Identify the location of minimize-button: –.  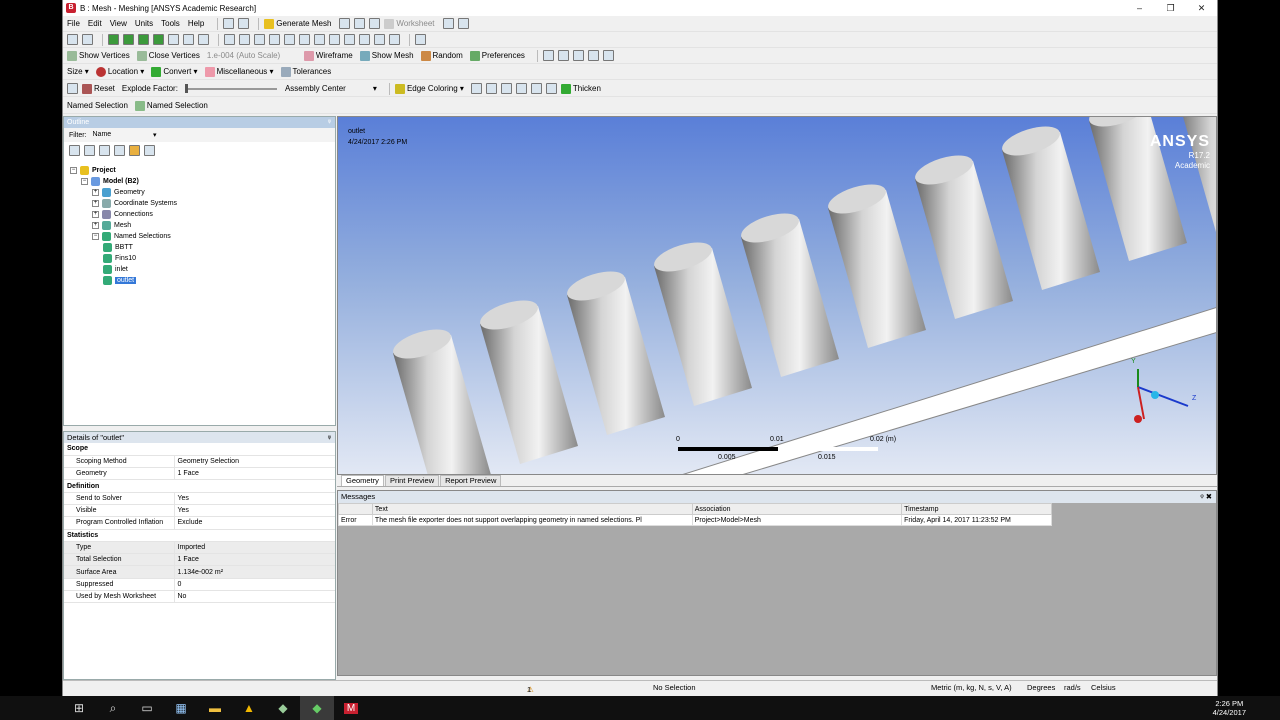
(1139, 8).